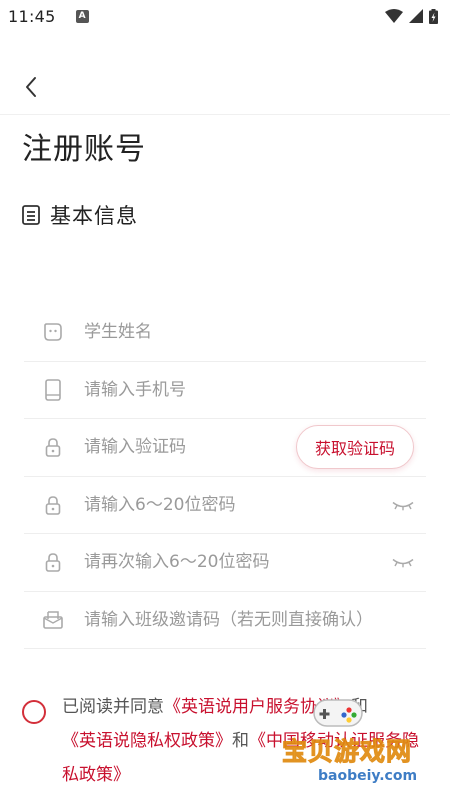 Image resolution: width=450 pixels, height=800 pixels. Describe the element at coordinates (225, 16) in the screenshot. I see `status-bar: 11:45 A` at that location.